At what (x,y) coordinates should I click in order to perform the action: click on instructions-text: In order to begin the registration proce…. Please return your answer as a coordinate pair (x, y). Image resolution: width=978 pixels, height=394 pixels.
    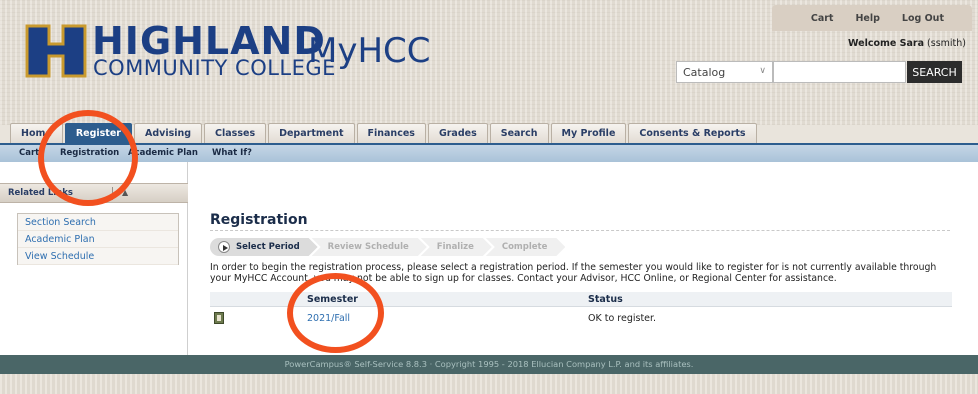
    Looking at the image, I should click on (573, 273).